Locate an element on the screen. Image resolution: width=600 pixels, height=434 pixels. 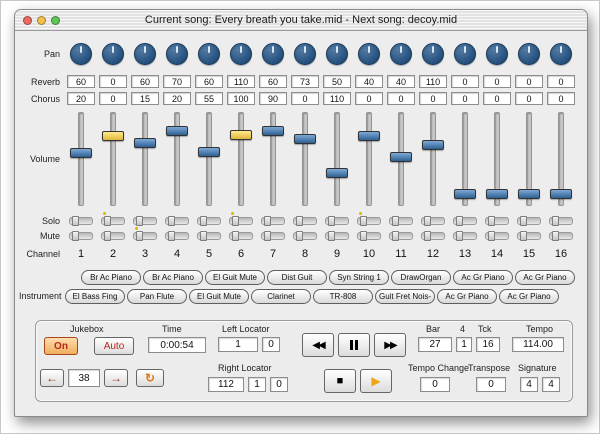
mute-toggle-ch15 is located at coordinates (529, 235).